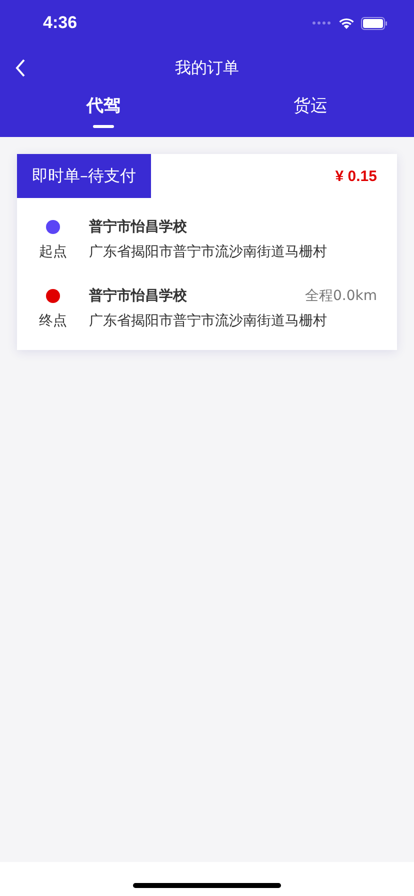  What do you see at coordinates (53, 321) in the screenshot?
I see `stop-label: 终点` at bounding box center [53, 321].